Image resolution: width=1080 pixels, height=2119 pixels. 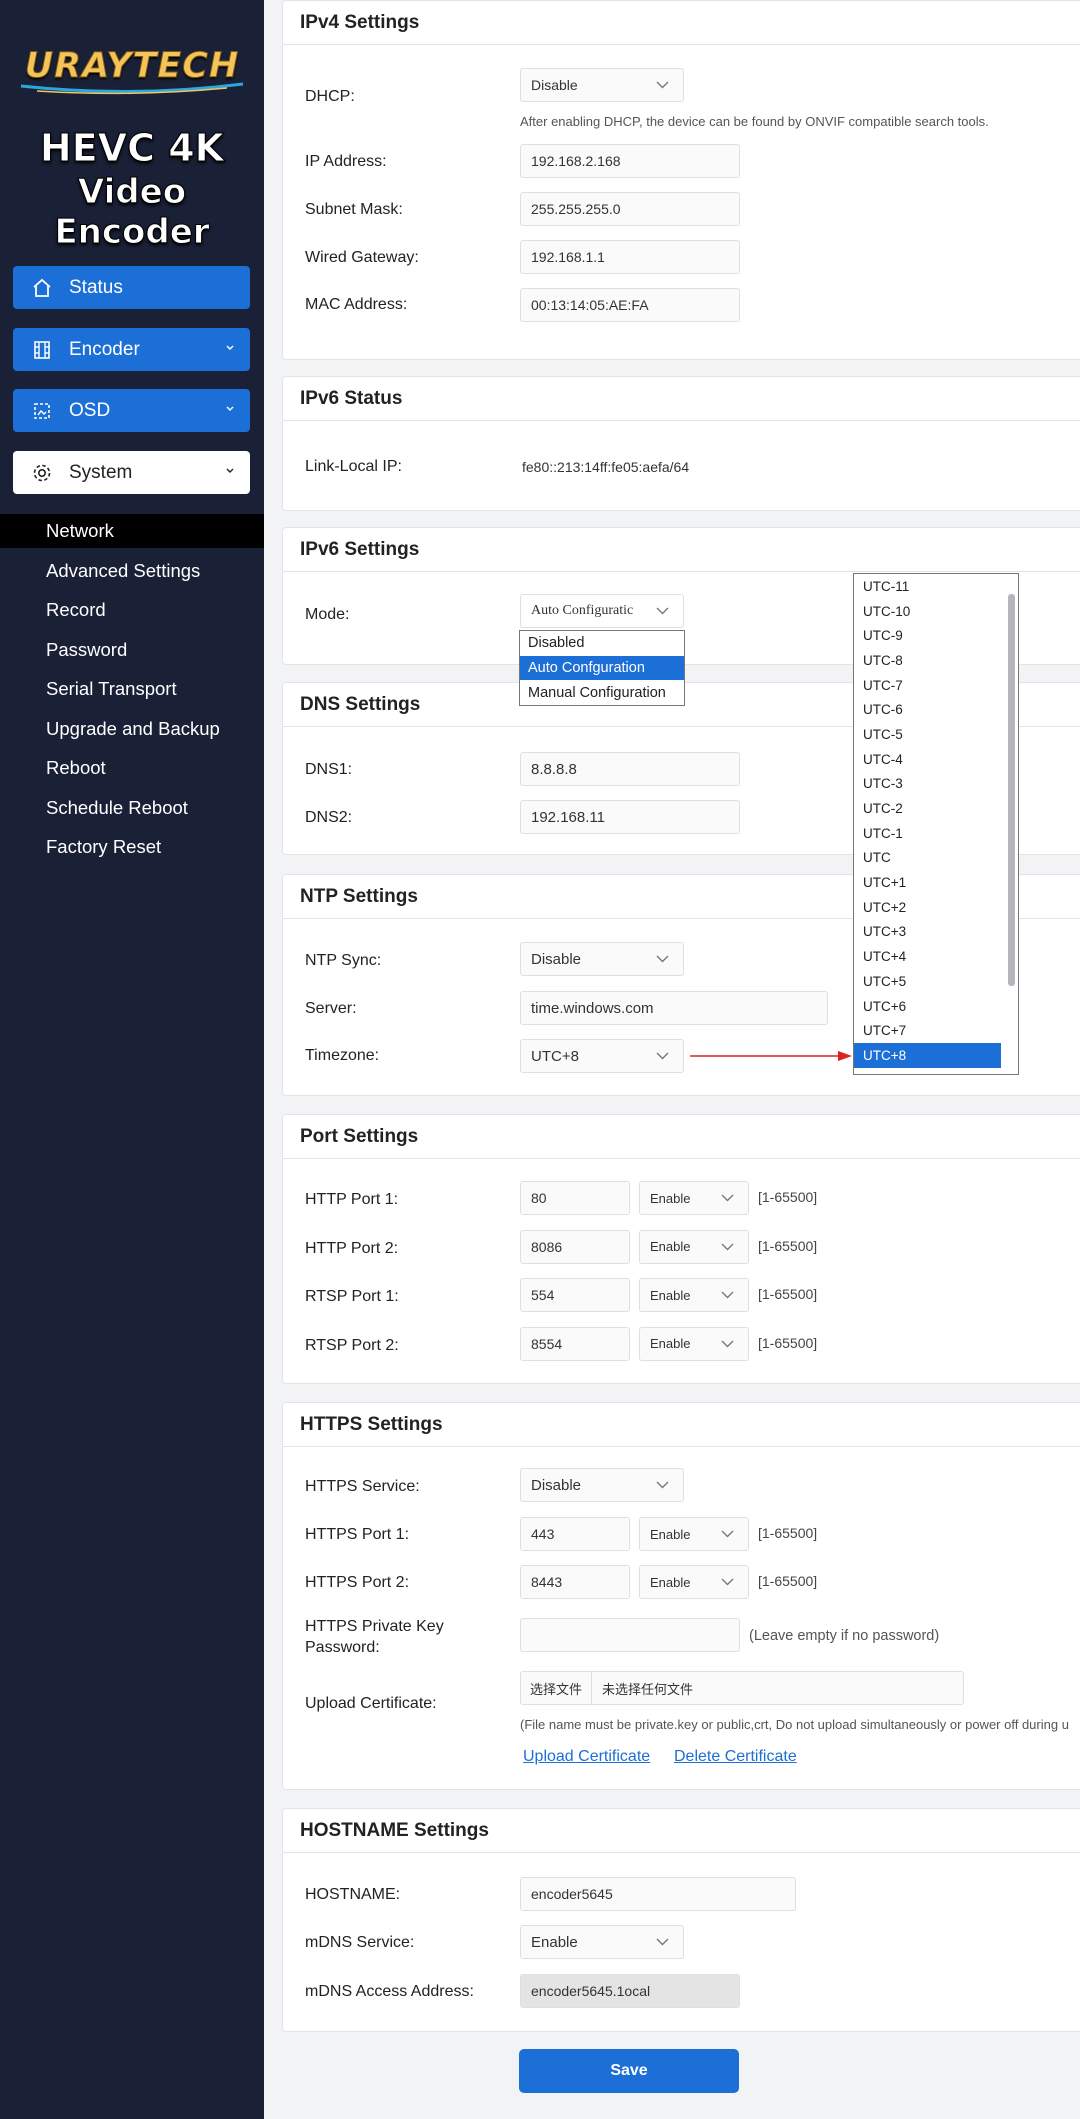 I want to click on timezone-option: UTC+4, so click(x=927, y=956).